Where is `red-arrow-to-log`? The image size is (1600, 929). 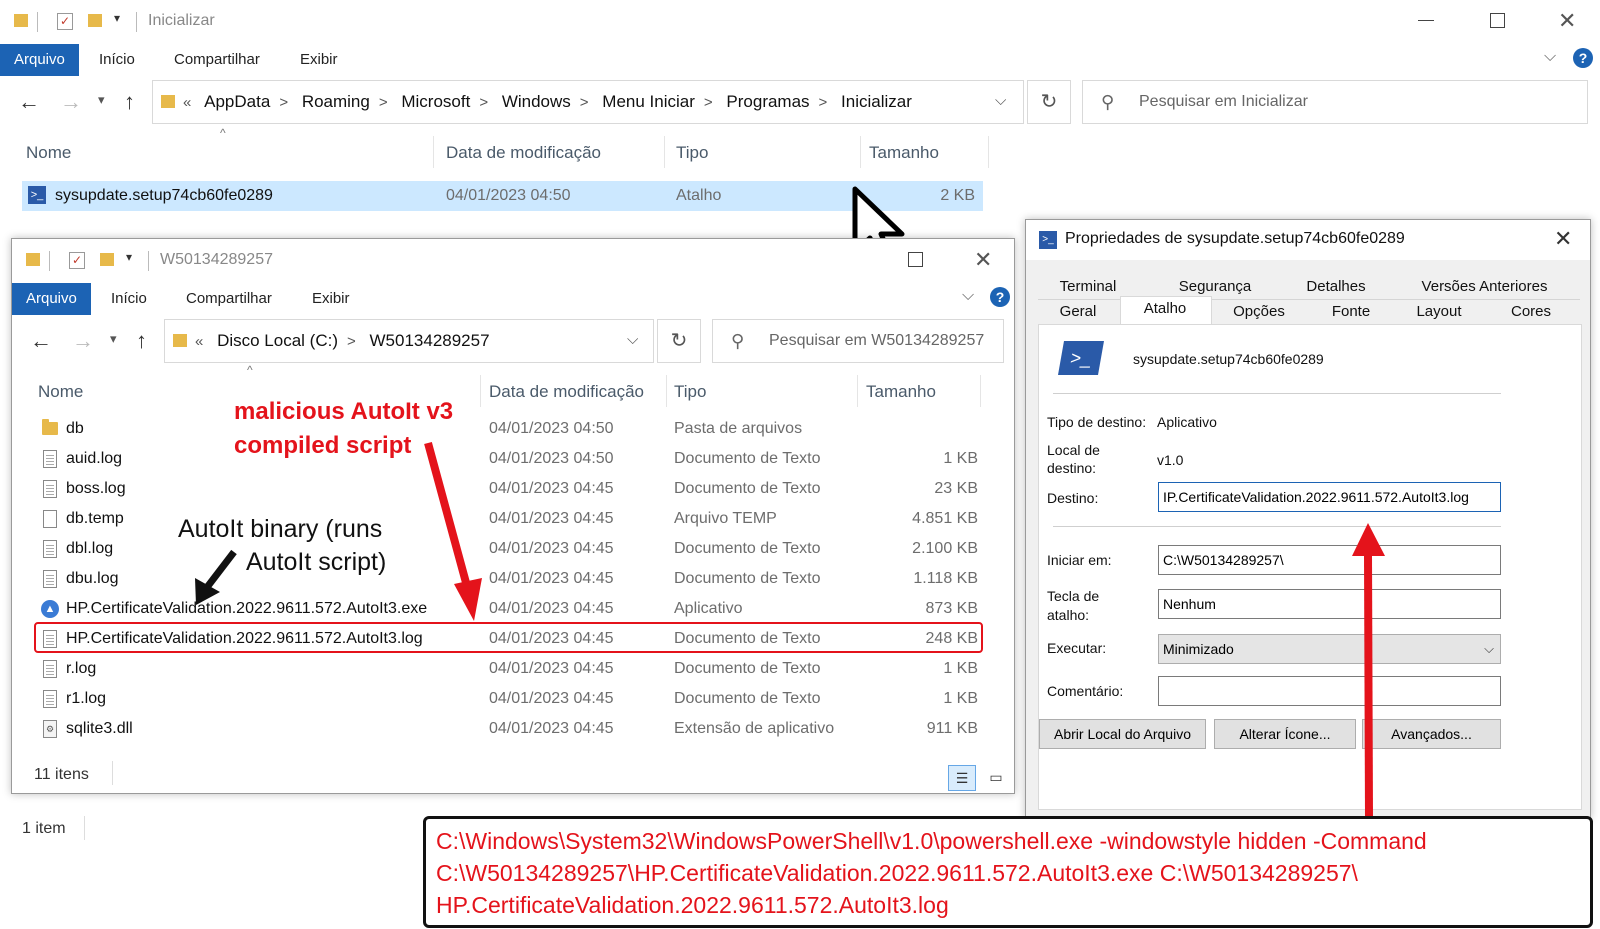
red-arrow-to-log is located at coordinates (448, 516).